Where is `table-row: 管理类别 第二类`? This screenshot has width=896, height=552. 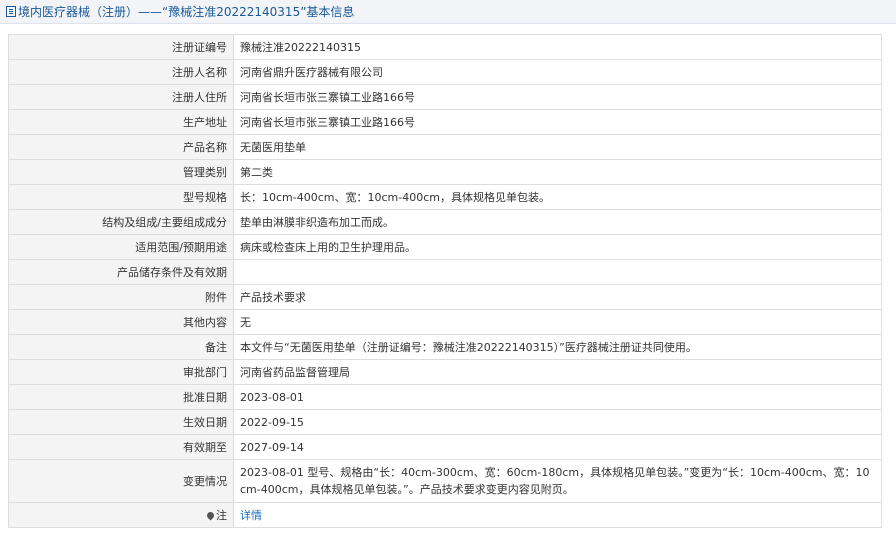 table-row: 管理类别 第二类 is located at coordinates (445, 172).